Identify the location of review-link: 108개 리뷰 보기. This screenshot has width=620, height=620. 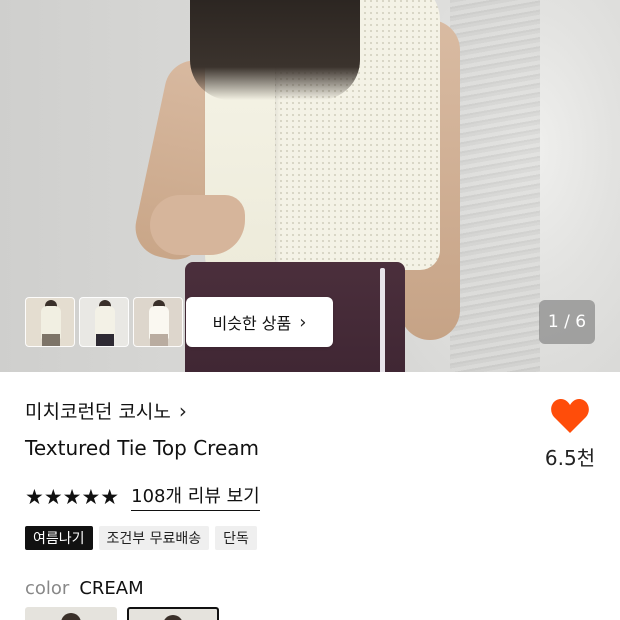
(195, 496).